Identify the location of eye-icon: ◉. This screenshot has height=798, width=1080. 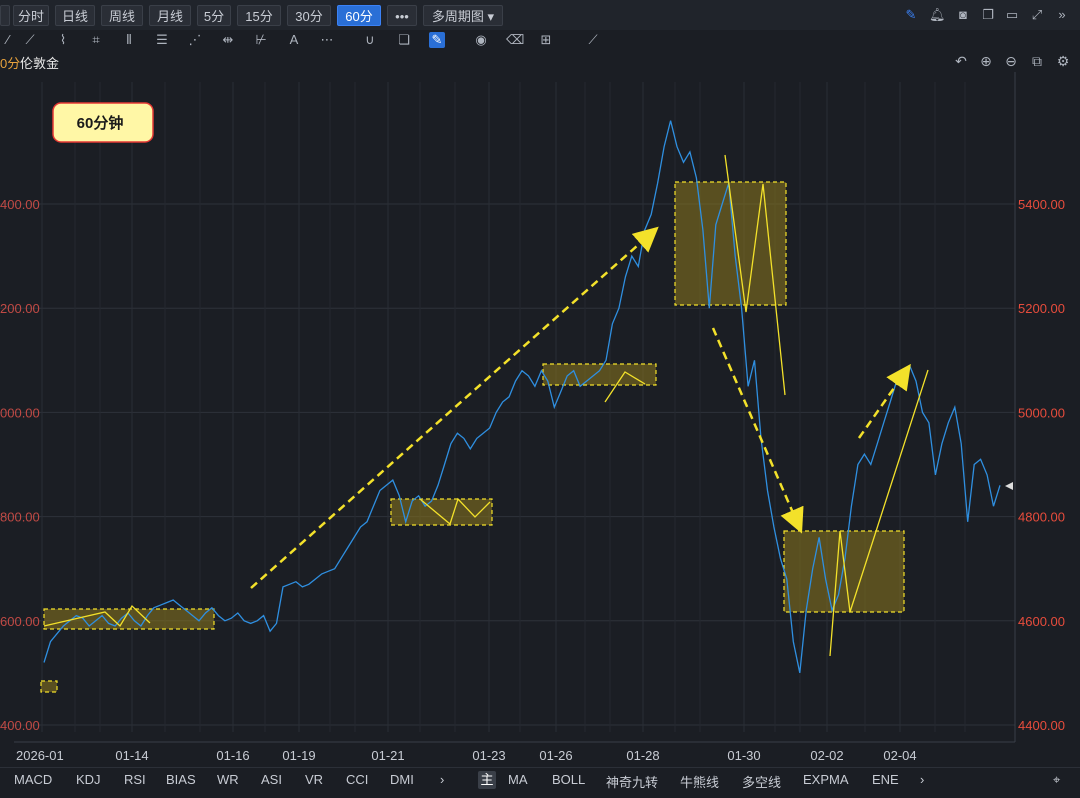
(481, 40).